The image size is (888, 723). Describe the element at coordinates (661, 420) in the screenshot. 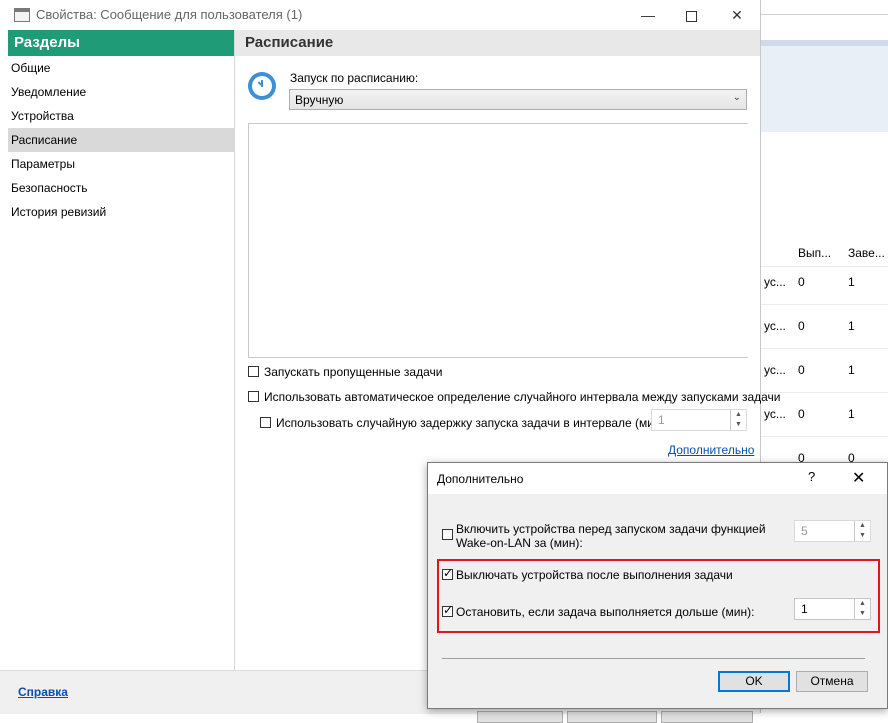

I see `random-delay-value: 1` at that location.